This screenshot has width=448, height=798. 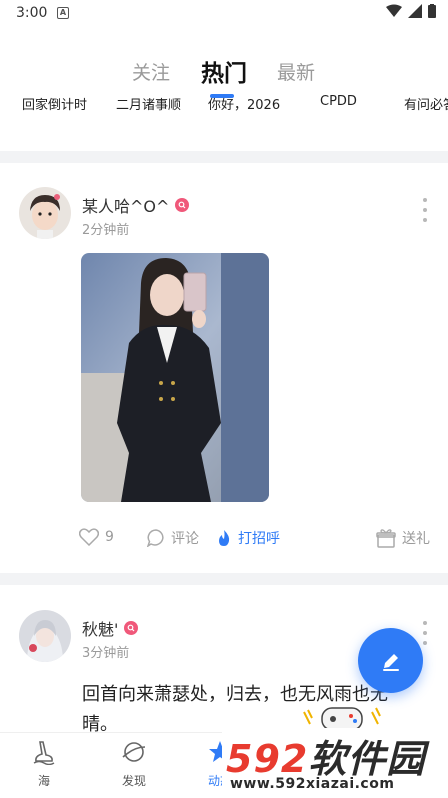 I want to click on topic-chip: 有问必答, so click(x=426, y=103).